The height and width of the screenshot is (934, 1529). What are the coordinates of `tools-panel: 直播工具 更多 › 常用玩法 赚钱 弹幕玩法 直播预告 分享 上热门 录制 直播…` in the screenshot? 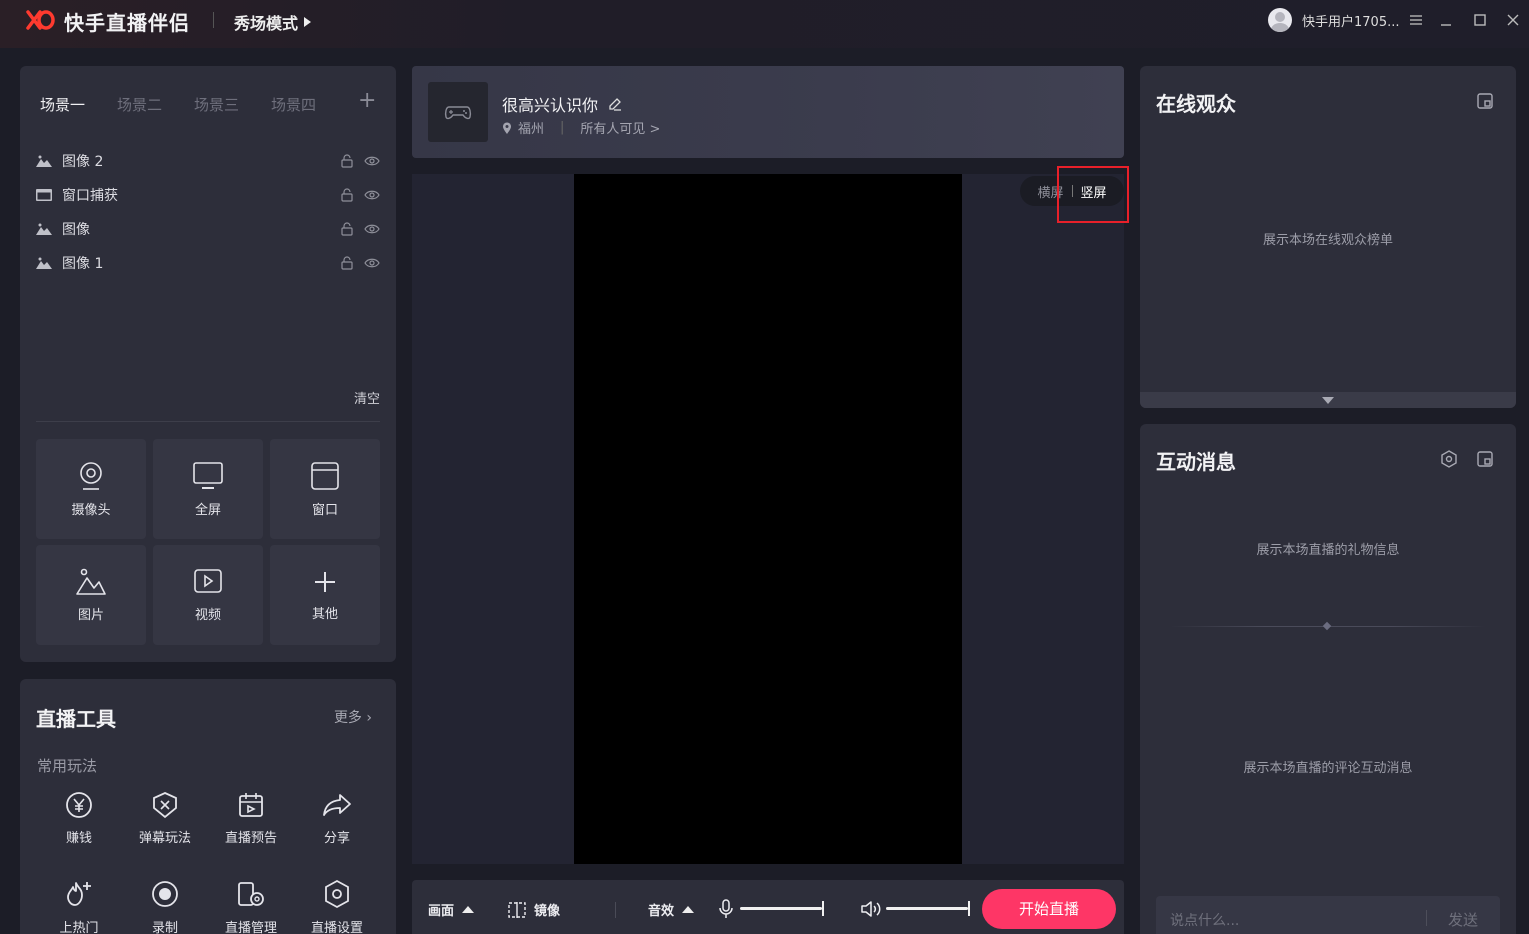 It's located at (208, 806).